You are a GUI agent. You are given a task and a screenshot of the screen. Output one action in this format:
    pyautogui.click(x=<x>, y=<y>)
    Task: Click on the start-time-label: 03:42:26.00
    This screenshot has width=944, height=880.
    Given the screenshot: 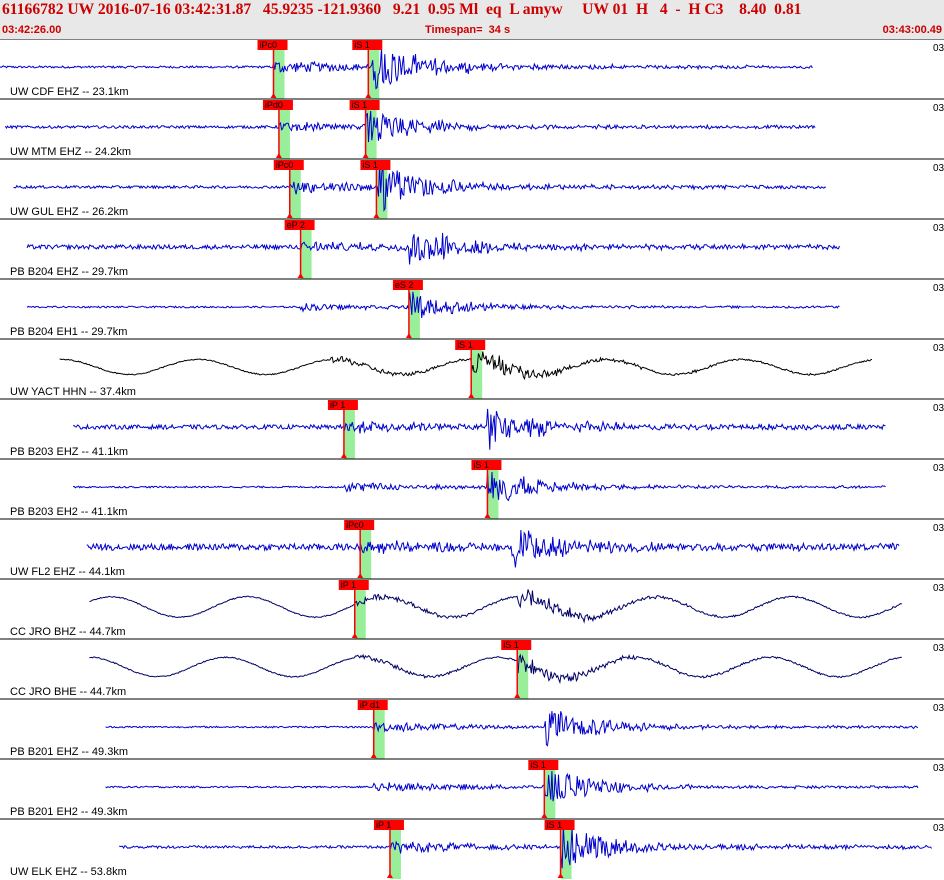 What is the action you would take?
    pyautogui.click(x=32, y=30)
    